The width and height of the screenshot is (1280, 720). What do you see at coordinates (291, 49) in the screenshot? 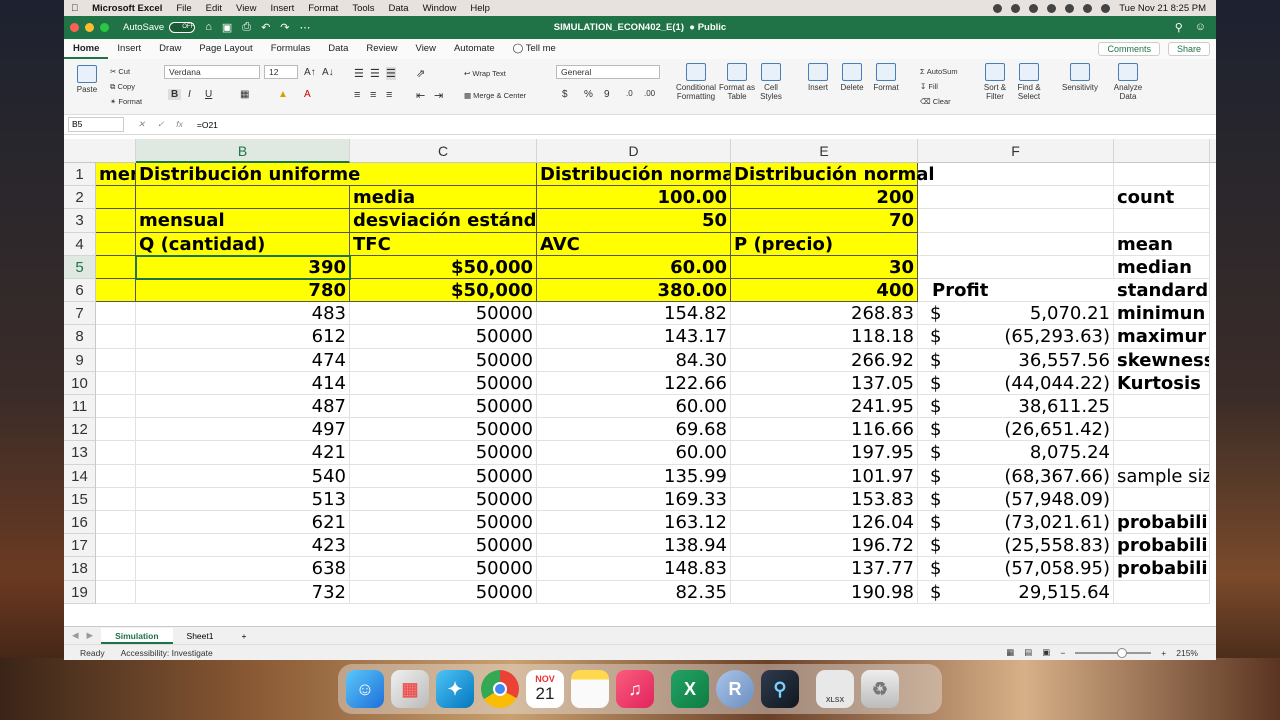
I see `tab-formulas: Formulas` at bounding box center [291, 49].